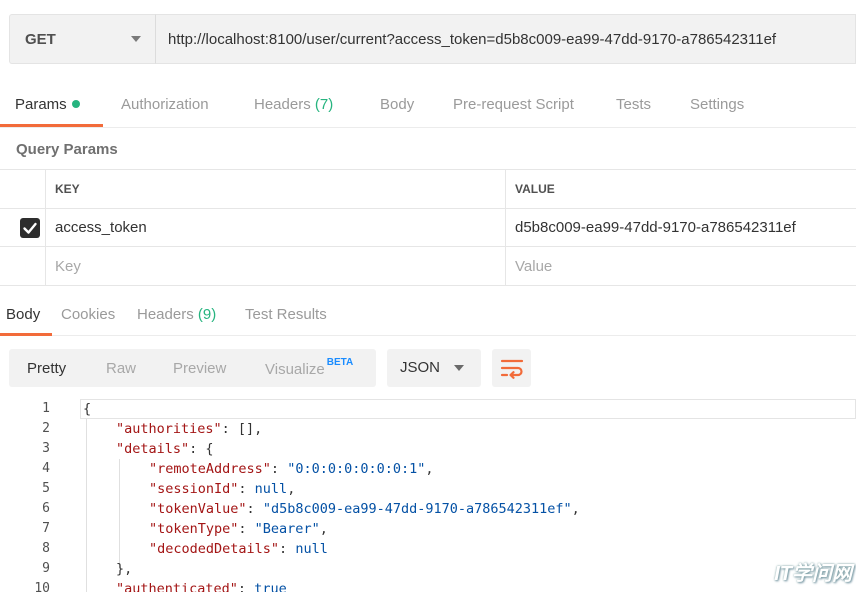 Image resolution: width=856 pixels, height=592 pixels. I want to click on code-text: },, so click(124, 569).